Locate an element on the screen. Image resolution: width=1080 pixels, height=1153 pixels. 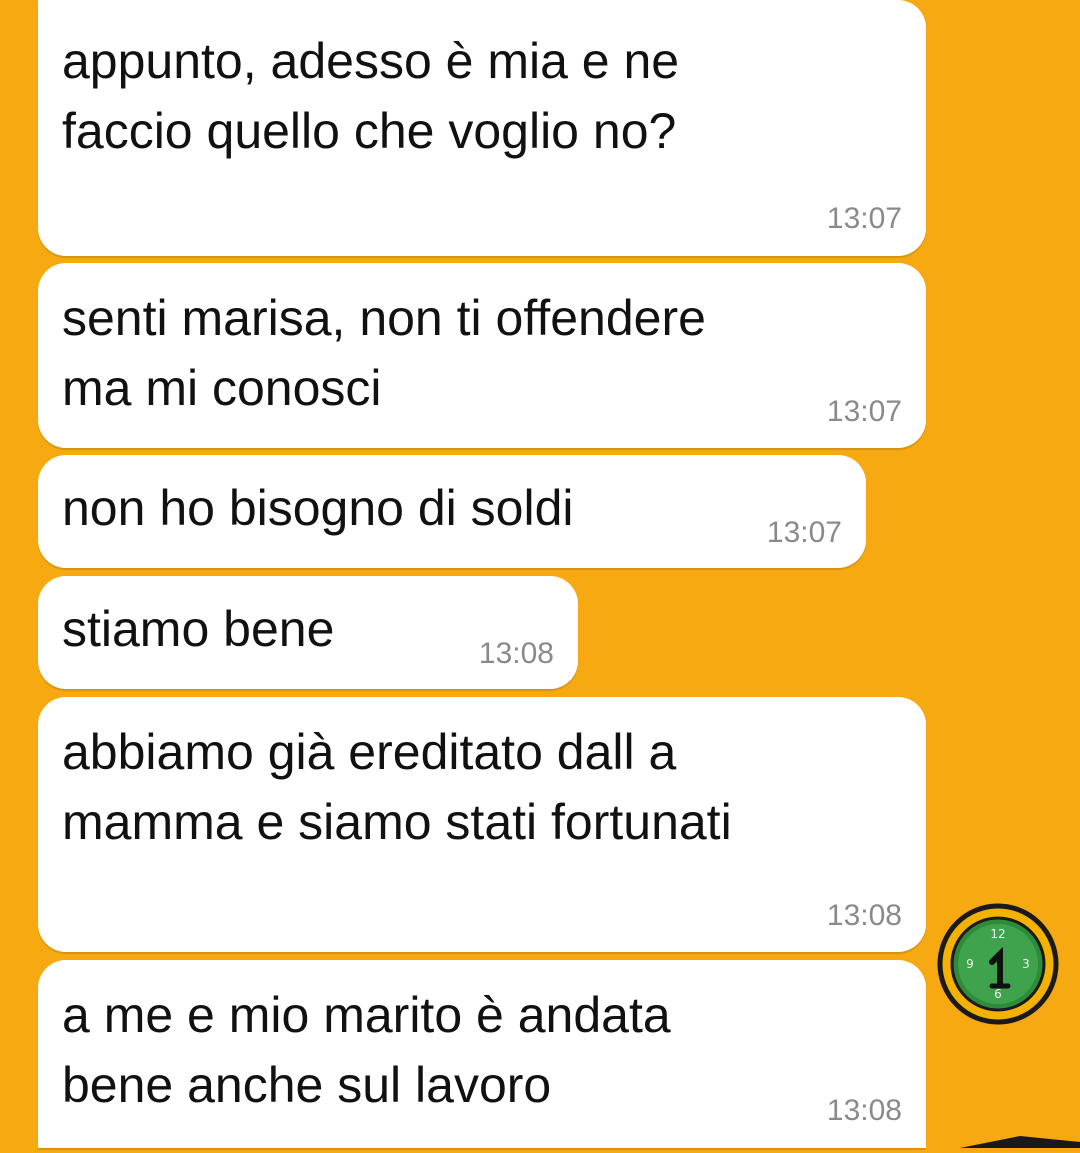
message-text: non ho bisogno di soldi is located at coordinates (318, 508).